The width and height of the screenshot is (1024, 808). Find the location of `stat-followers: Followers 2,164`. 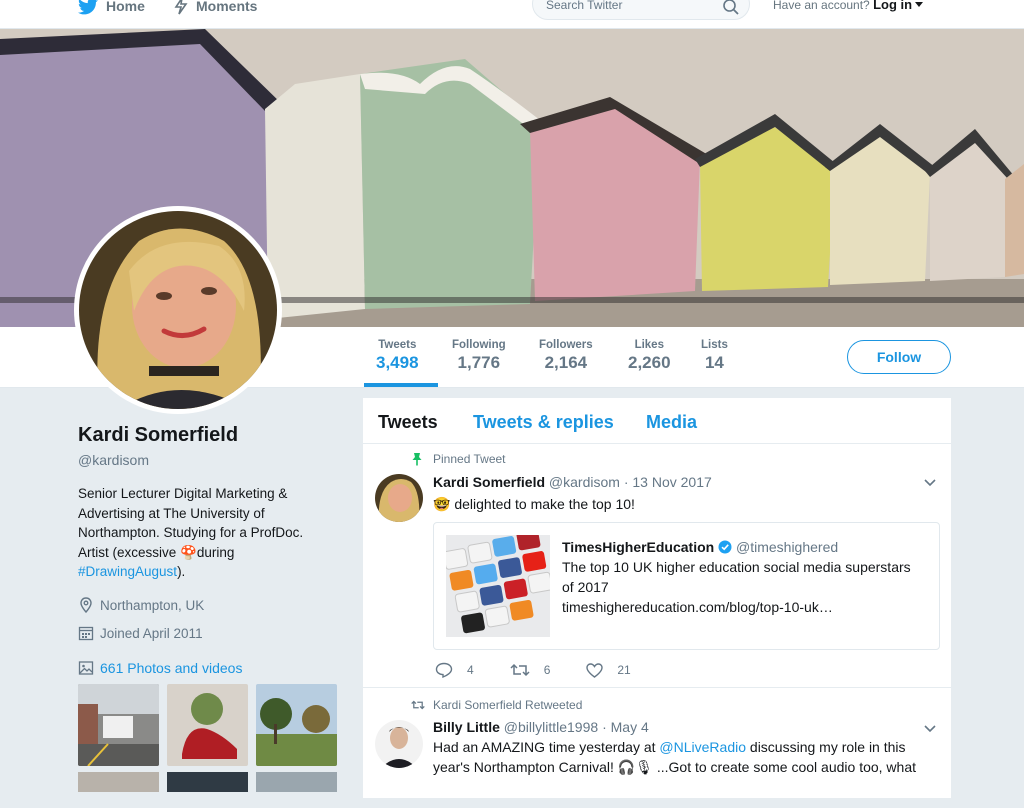

stat-followers: Followers 2,164 is located at coordinates (566, 356).